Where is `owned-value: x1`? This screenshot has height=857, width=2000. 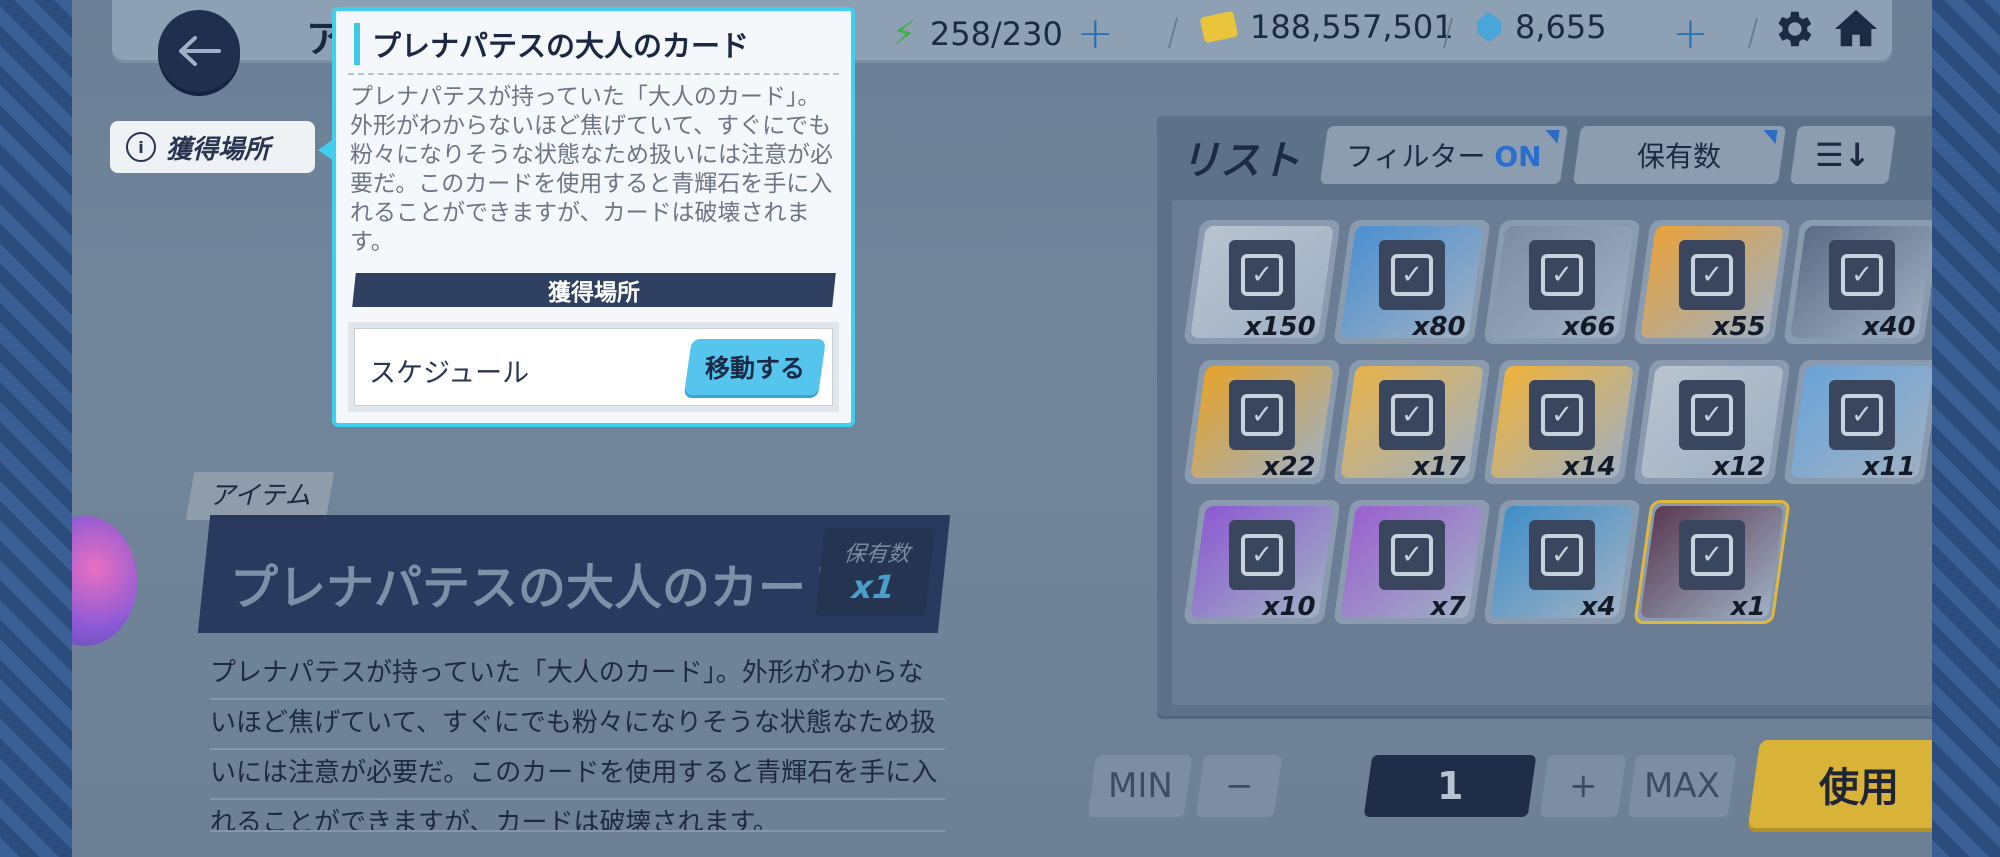
owned-value: x1 is located at coordinates (873, 587).